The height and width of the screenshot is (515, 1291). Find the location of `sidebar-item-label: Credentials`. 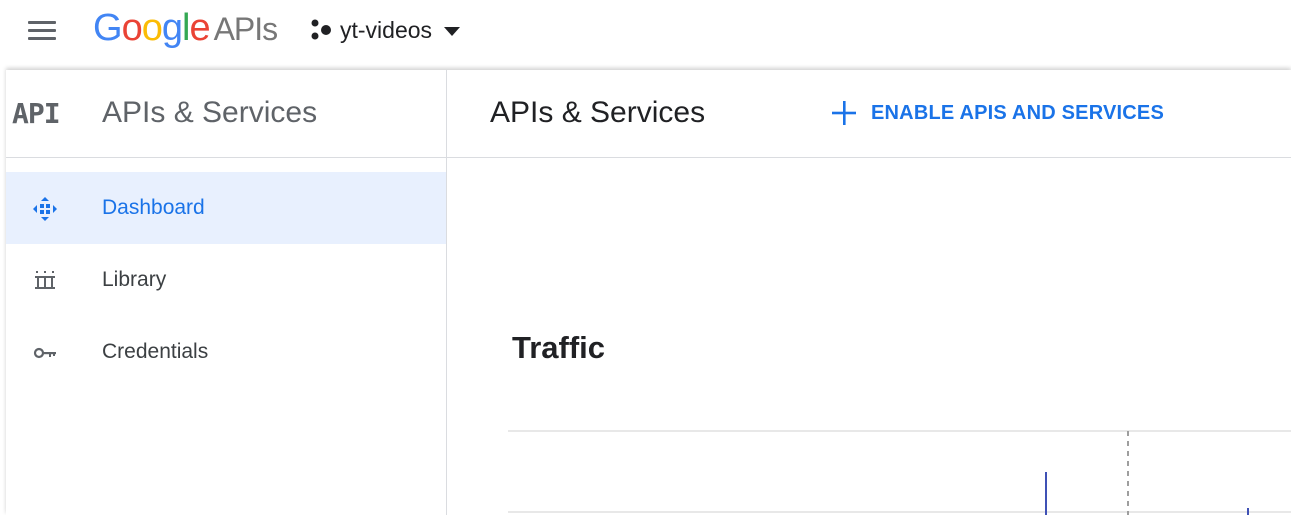

sidebar-item-label: Credentials is located at coordinates (155, 351).